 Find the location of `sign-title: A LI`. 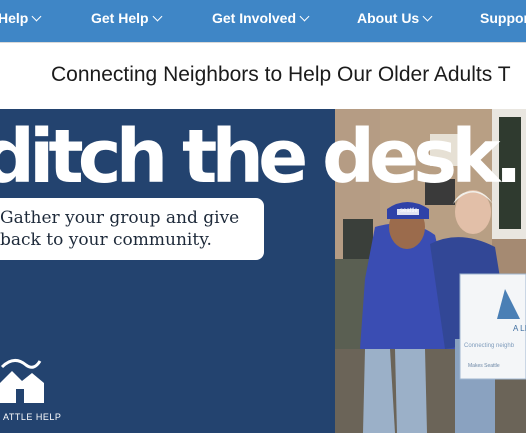

sign-title: A LI is located at coordinates (519, 328).